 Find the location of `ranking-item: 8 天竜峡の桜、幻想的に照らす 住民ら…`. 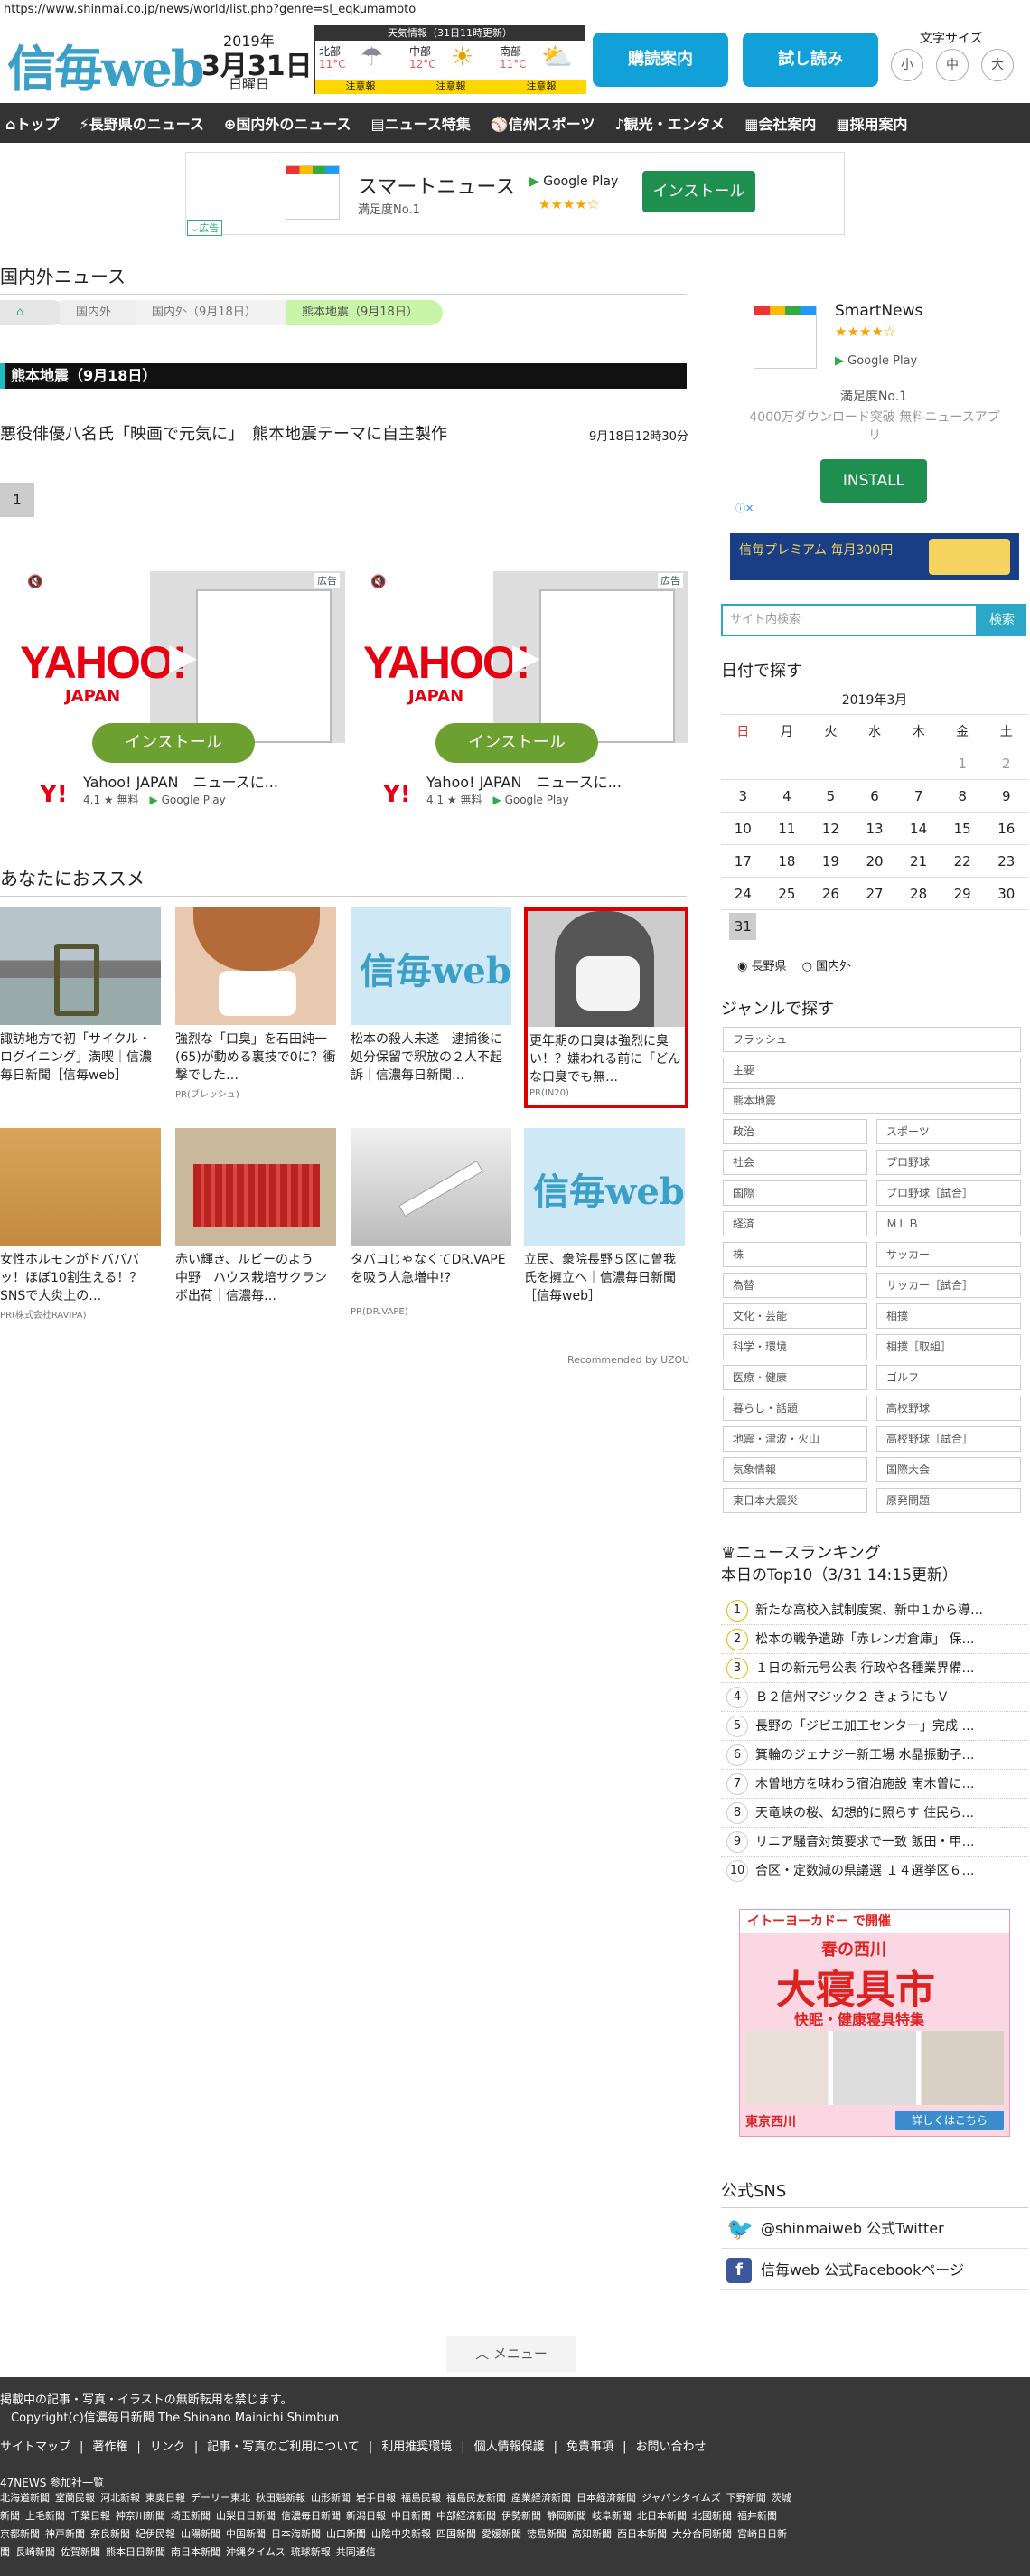

ranking-item: 8 天竜峡の桜、幻想的に照らす 住民ら… is located at coordinates (874, 1814).